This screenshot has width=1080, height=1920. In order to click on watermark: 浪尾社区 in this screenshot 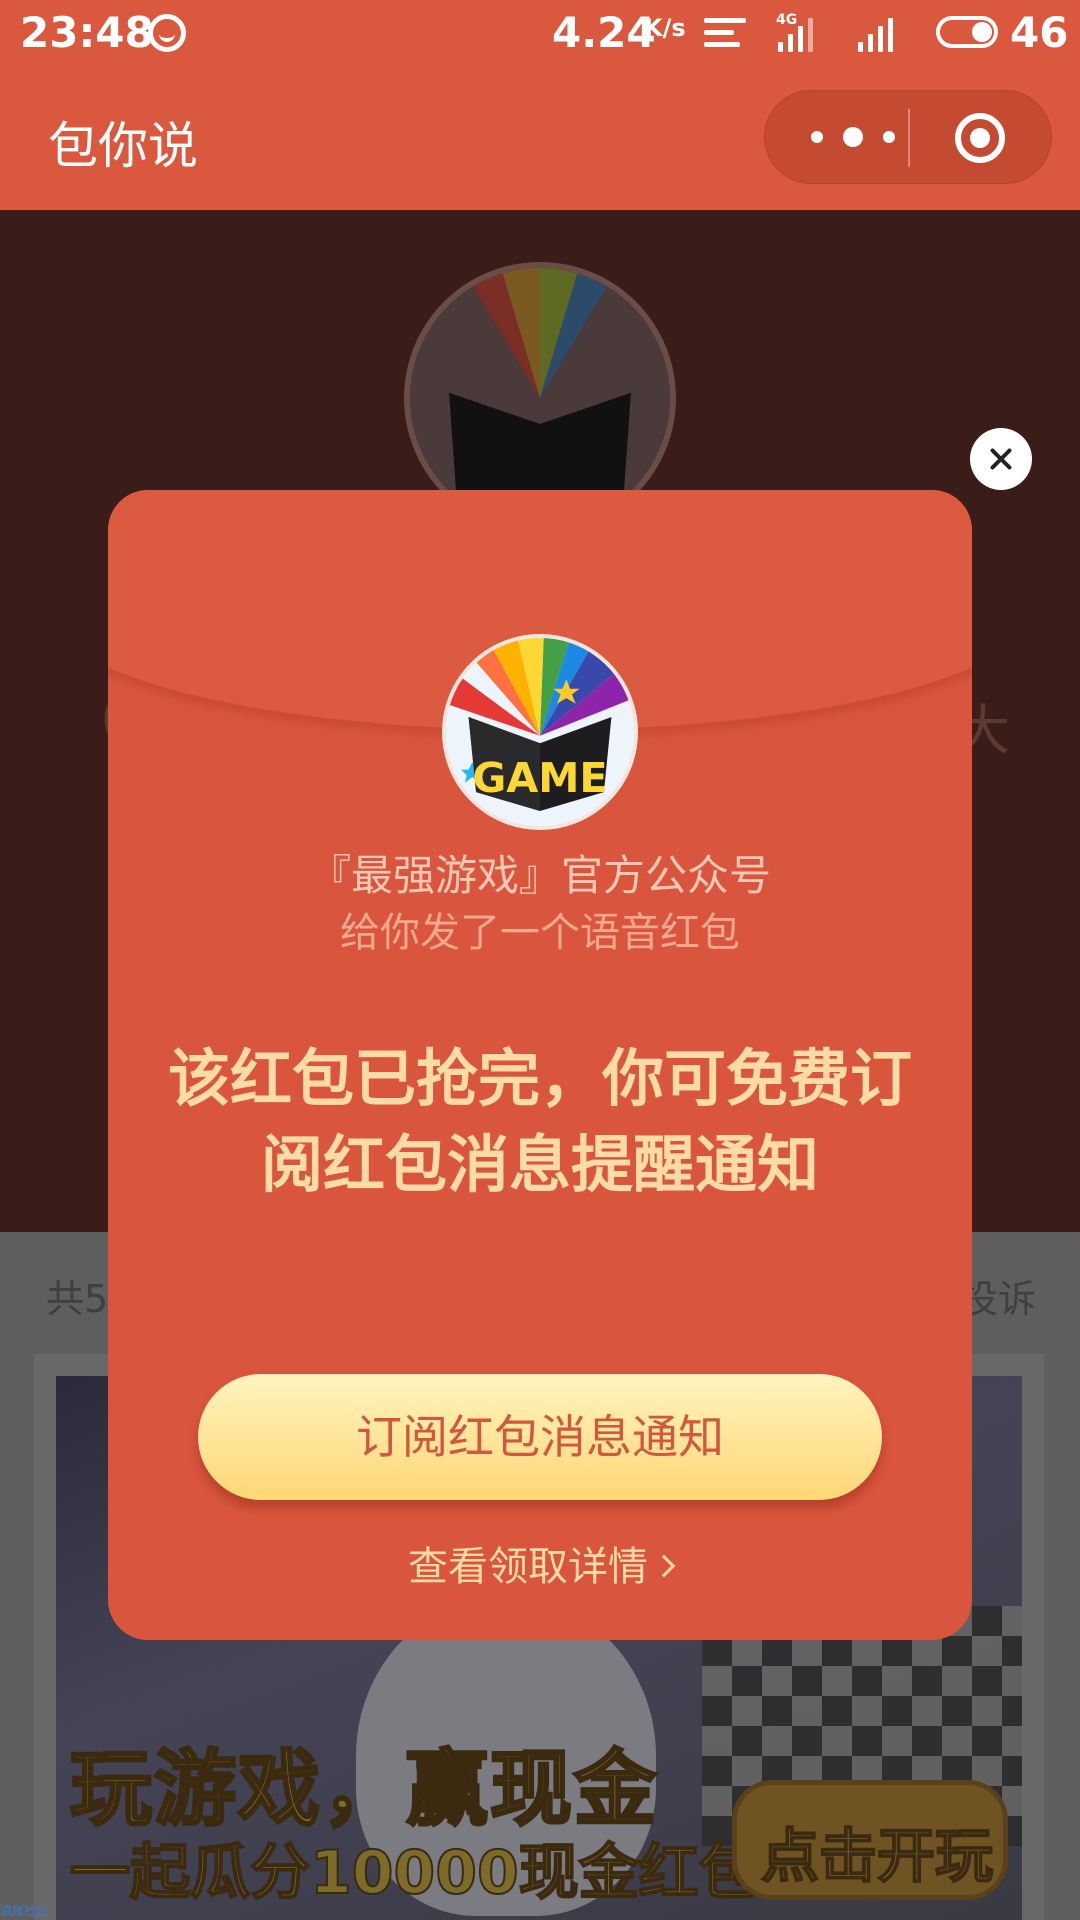, I will do `click(24, 1911)`.